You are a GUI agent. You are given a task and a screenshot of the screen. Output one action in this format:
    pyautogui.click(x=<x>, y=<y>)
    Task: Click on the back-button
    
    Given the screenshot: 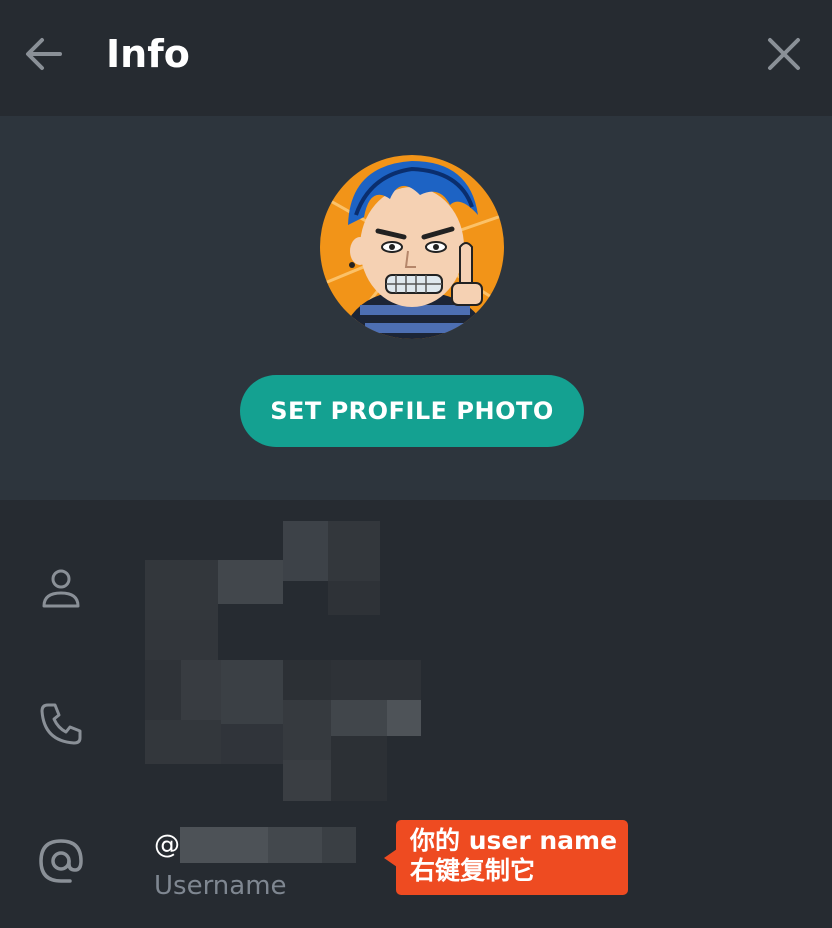 What is the action you would take?
    pyautogui.click(x=44, y=54)
    